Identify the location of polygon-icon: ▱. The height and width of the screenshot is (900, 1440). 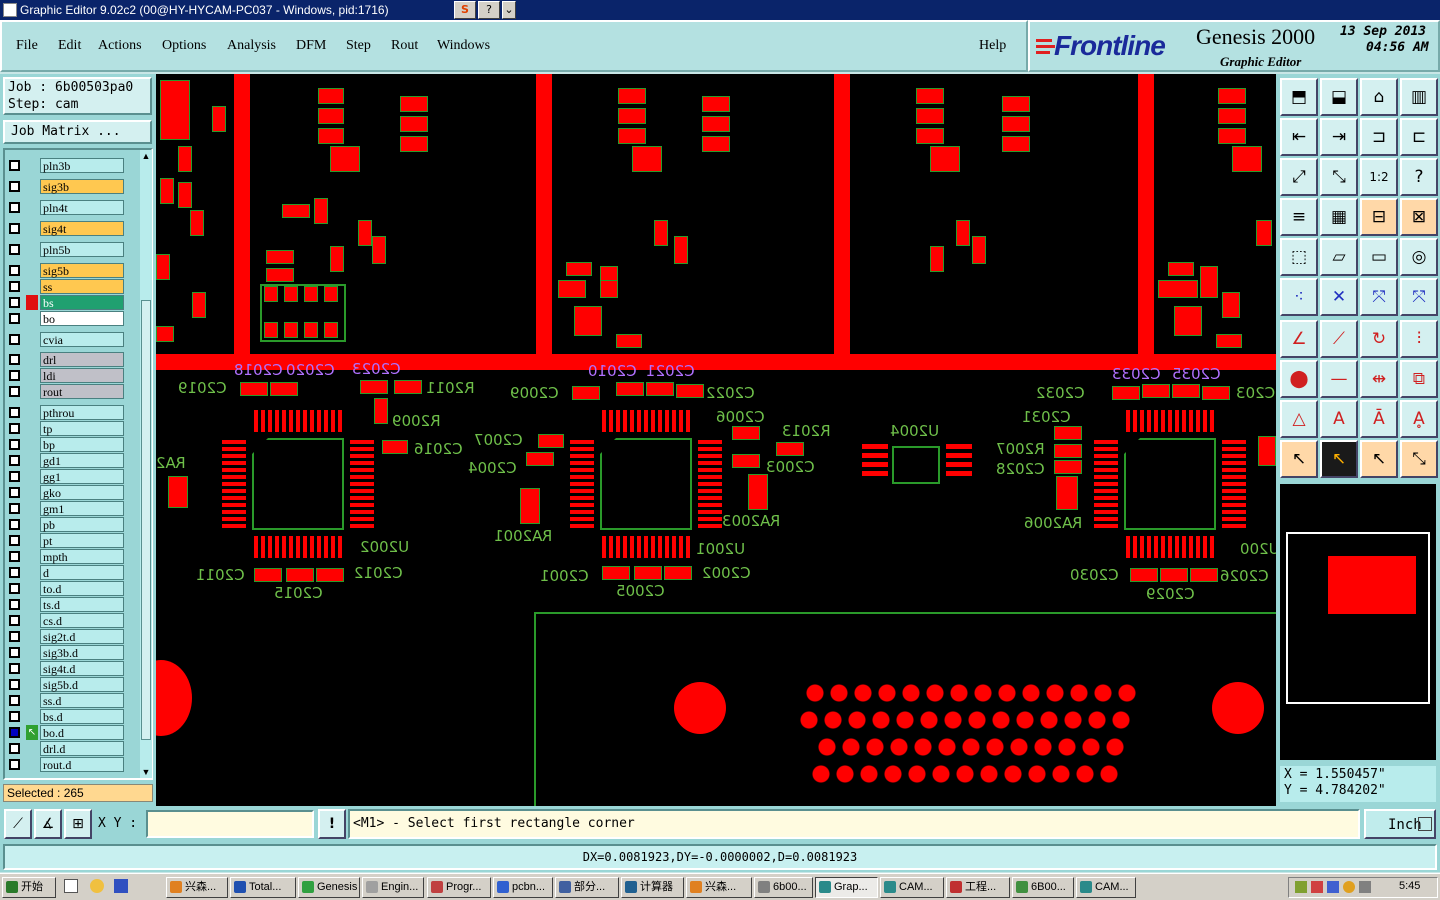
(1339, 257).